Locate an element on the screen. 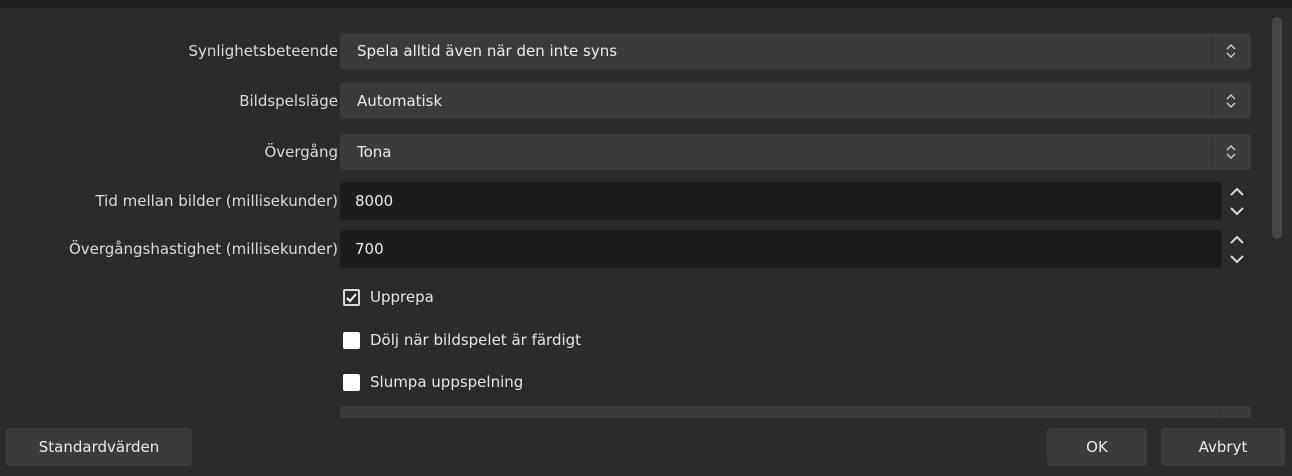 The height and width of the screenshot is (476, 1292). transition-speed-stepper is located at coordinates (1237, 249).